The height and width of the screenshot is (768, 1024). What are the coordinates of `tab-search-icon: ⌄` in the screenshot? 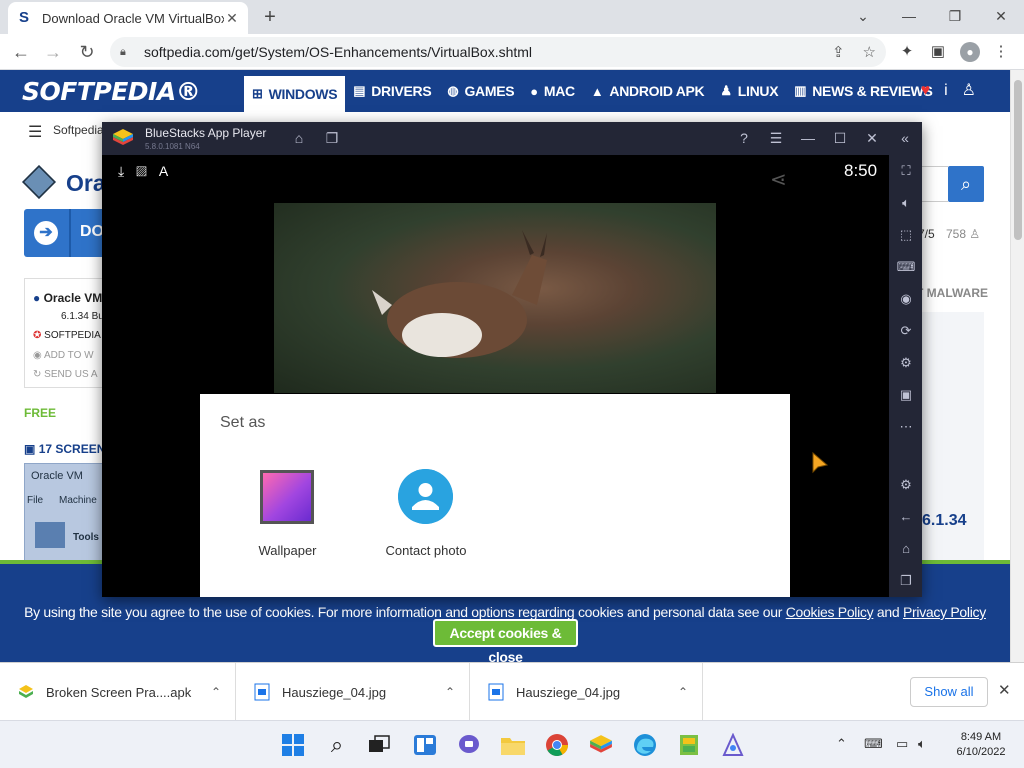 It's located at (863, 16).